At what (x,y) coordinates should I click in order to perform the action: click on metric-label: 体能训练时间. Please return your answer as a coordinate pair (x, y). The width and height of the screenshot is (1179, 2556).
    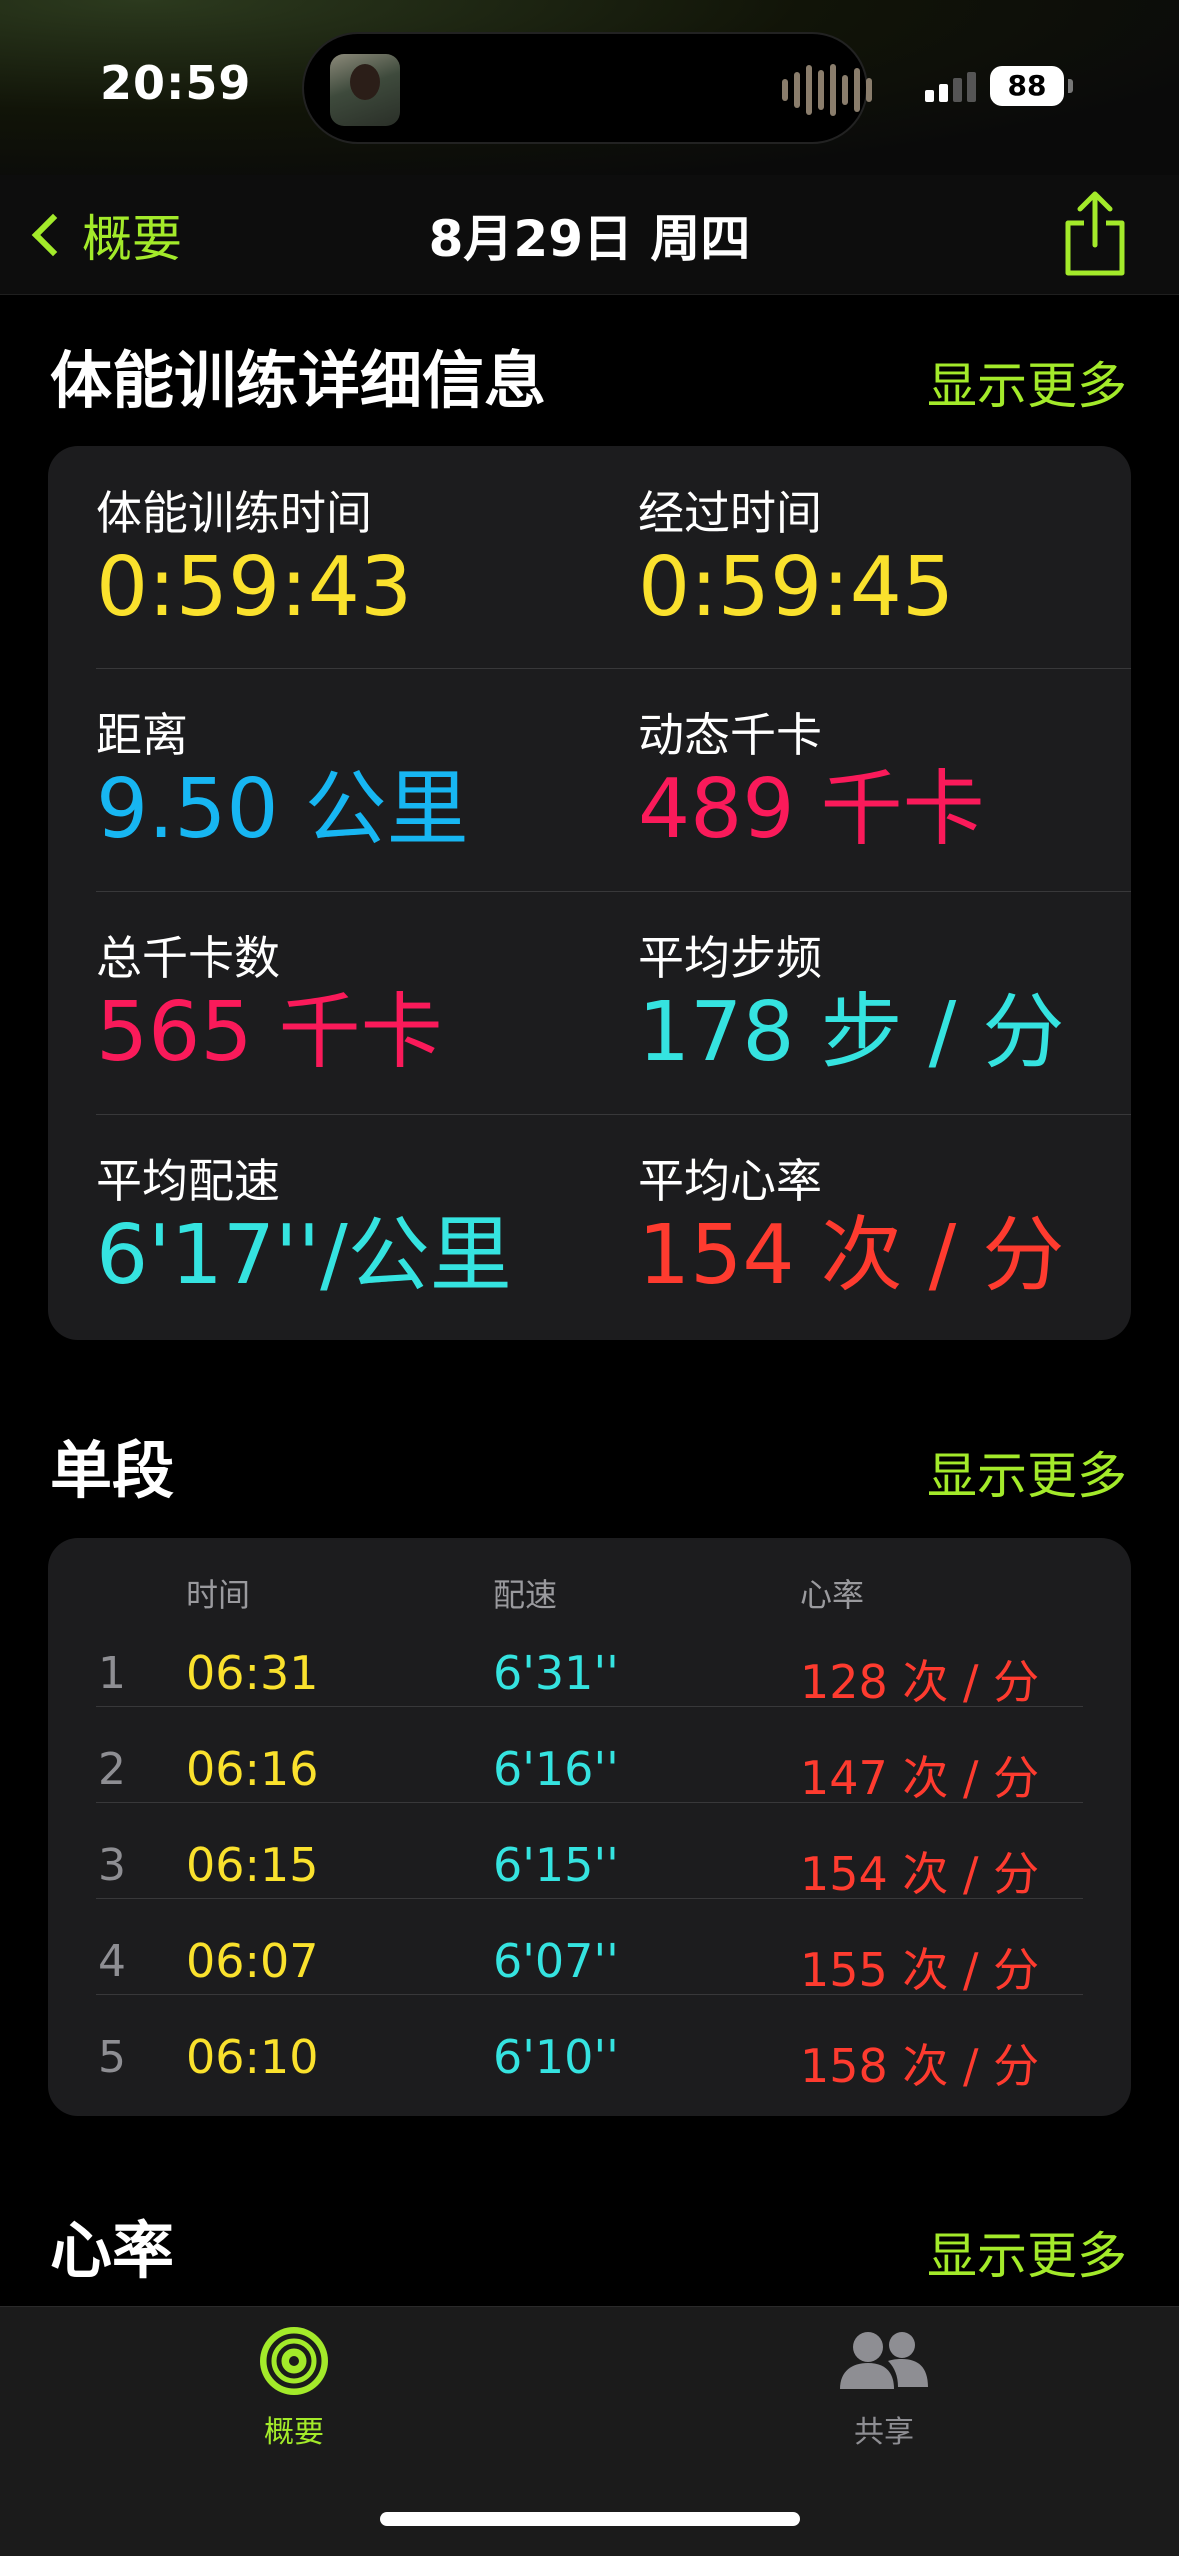
    Looking at the image, I should click on (234, 513).